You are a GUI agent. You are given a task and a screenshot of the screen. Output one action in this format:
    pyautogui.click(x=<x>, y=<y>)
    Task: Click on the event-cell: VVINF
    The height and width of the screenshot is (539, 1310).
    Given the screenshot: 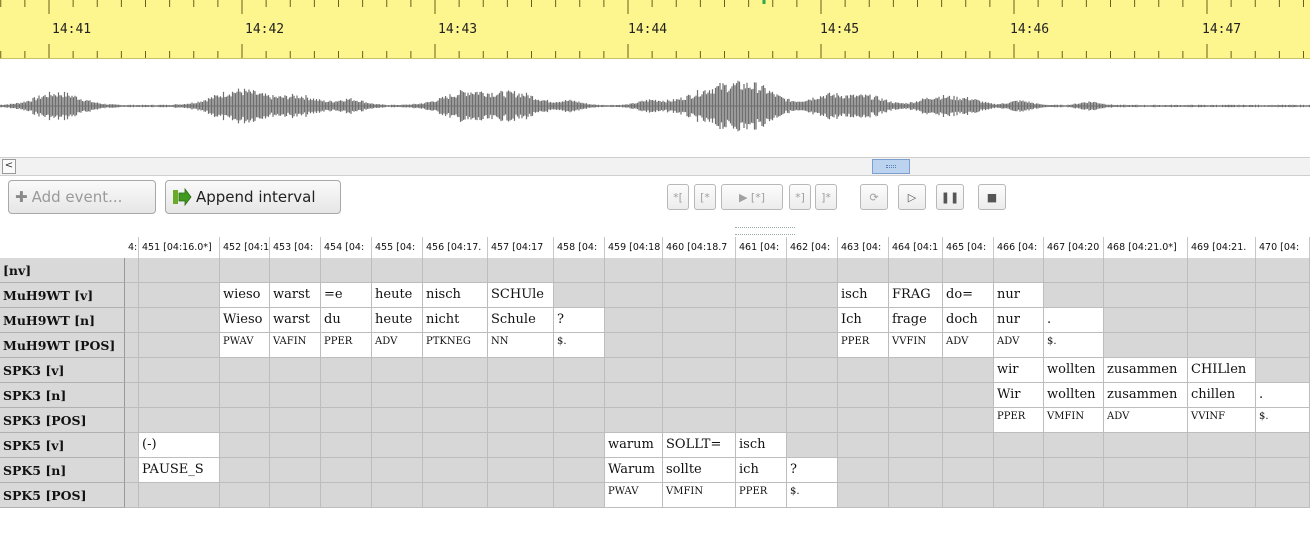 What is the action you would take?
    pyautogui.click(x=1222, y=420)
    